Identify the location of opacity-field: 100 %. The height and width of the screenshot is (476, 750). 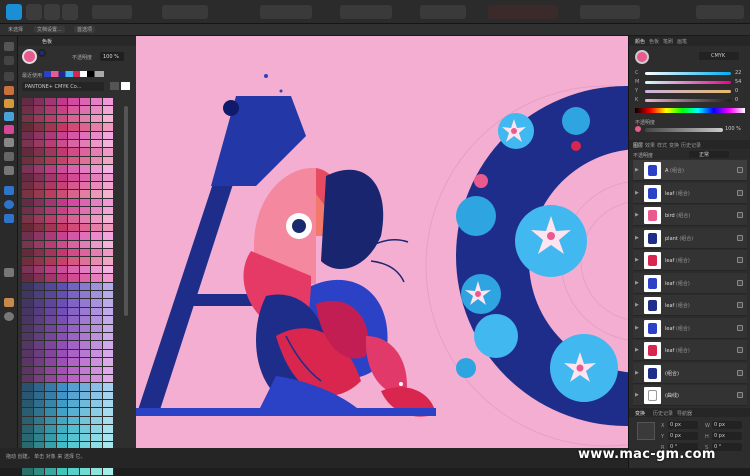
(112, 56).